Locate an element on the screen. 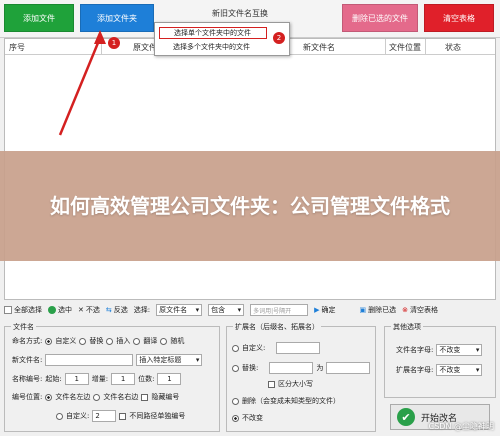 This screenshot has width=500, height=436. delete-icon: ▣ is located at coordinates (363, 310).